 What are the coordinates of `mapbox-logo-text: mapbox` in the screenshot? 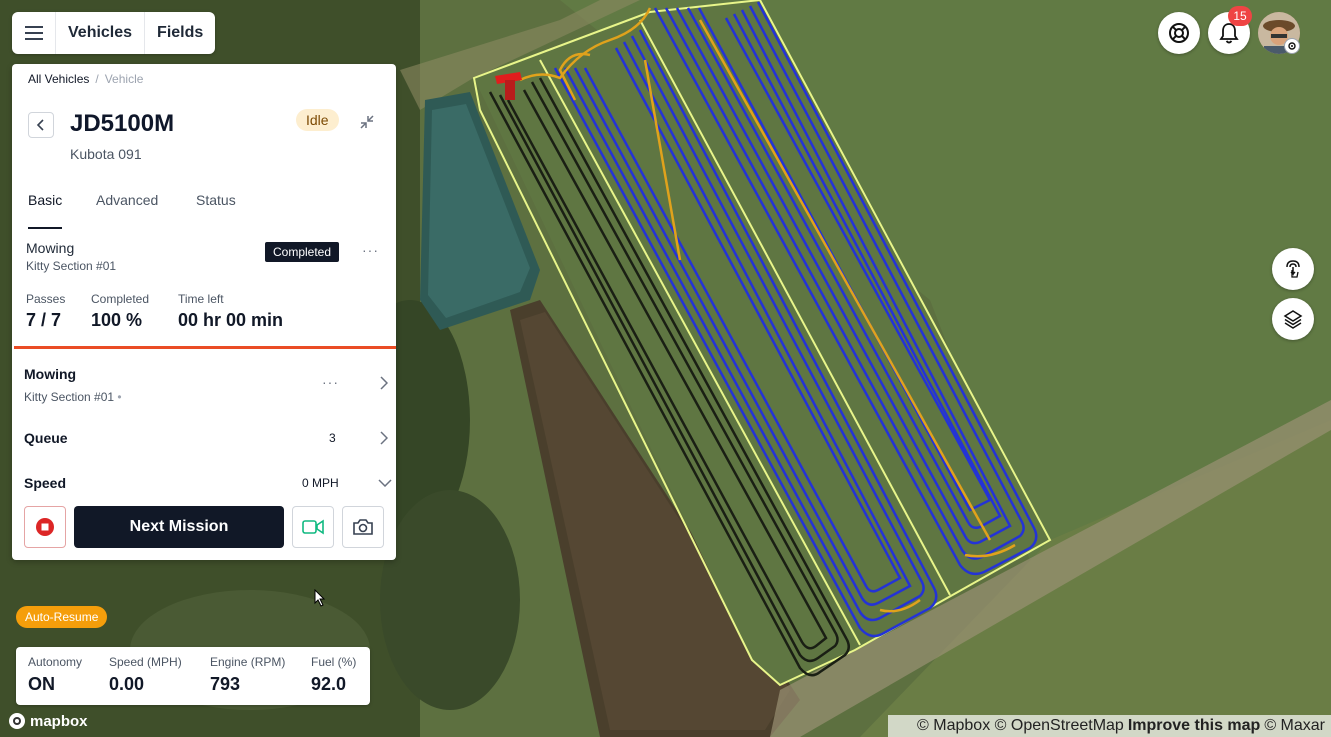 It's located at (59, 721).